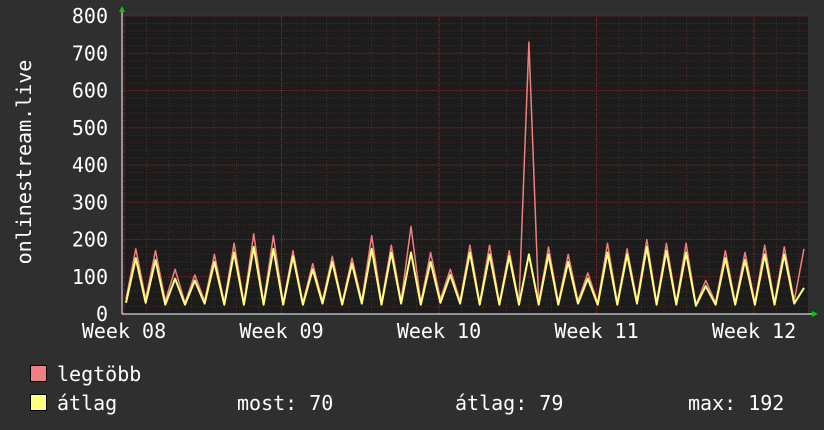  Describe the element at coordinates (24, 162) in the screenshot. I see `y-axis-label: onlinestream.live` at that location.